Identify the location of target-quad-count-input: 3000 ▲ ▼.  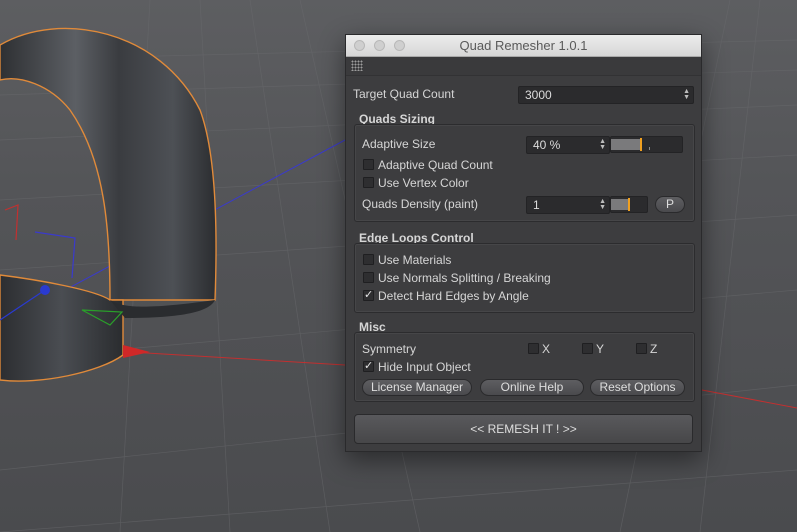
(606, 95).